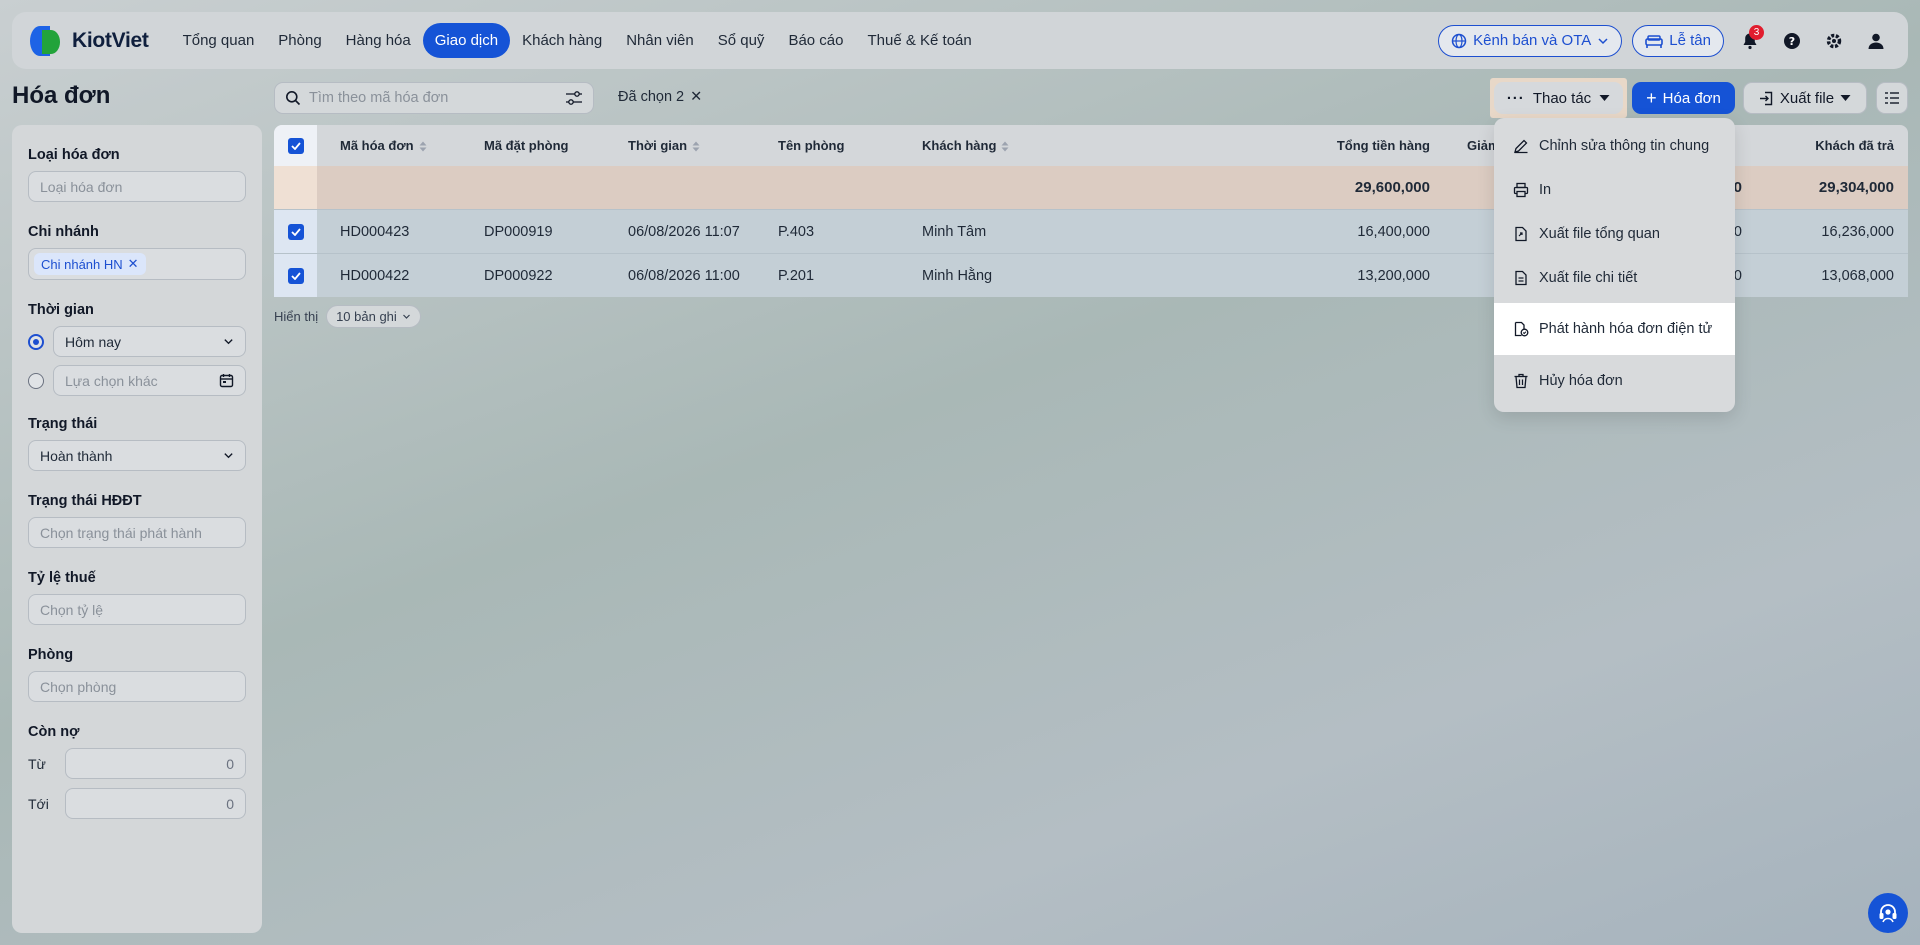 The width and height of the screenshot is (1920, 945). I want to click on reception-button: Lễ tân, so click(1678, 40).